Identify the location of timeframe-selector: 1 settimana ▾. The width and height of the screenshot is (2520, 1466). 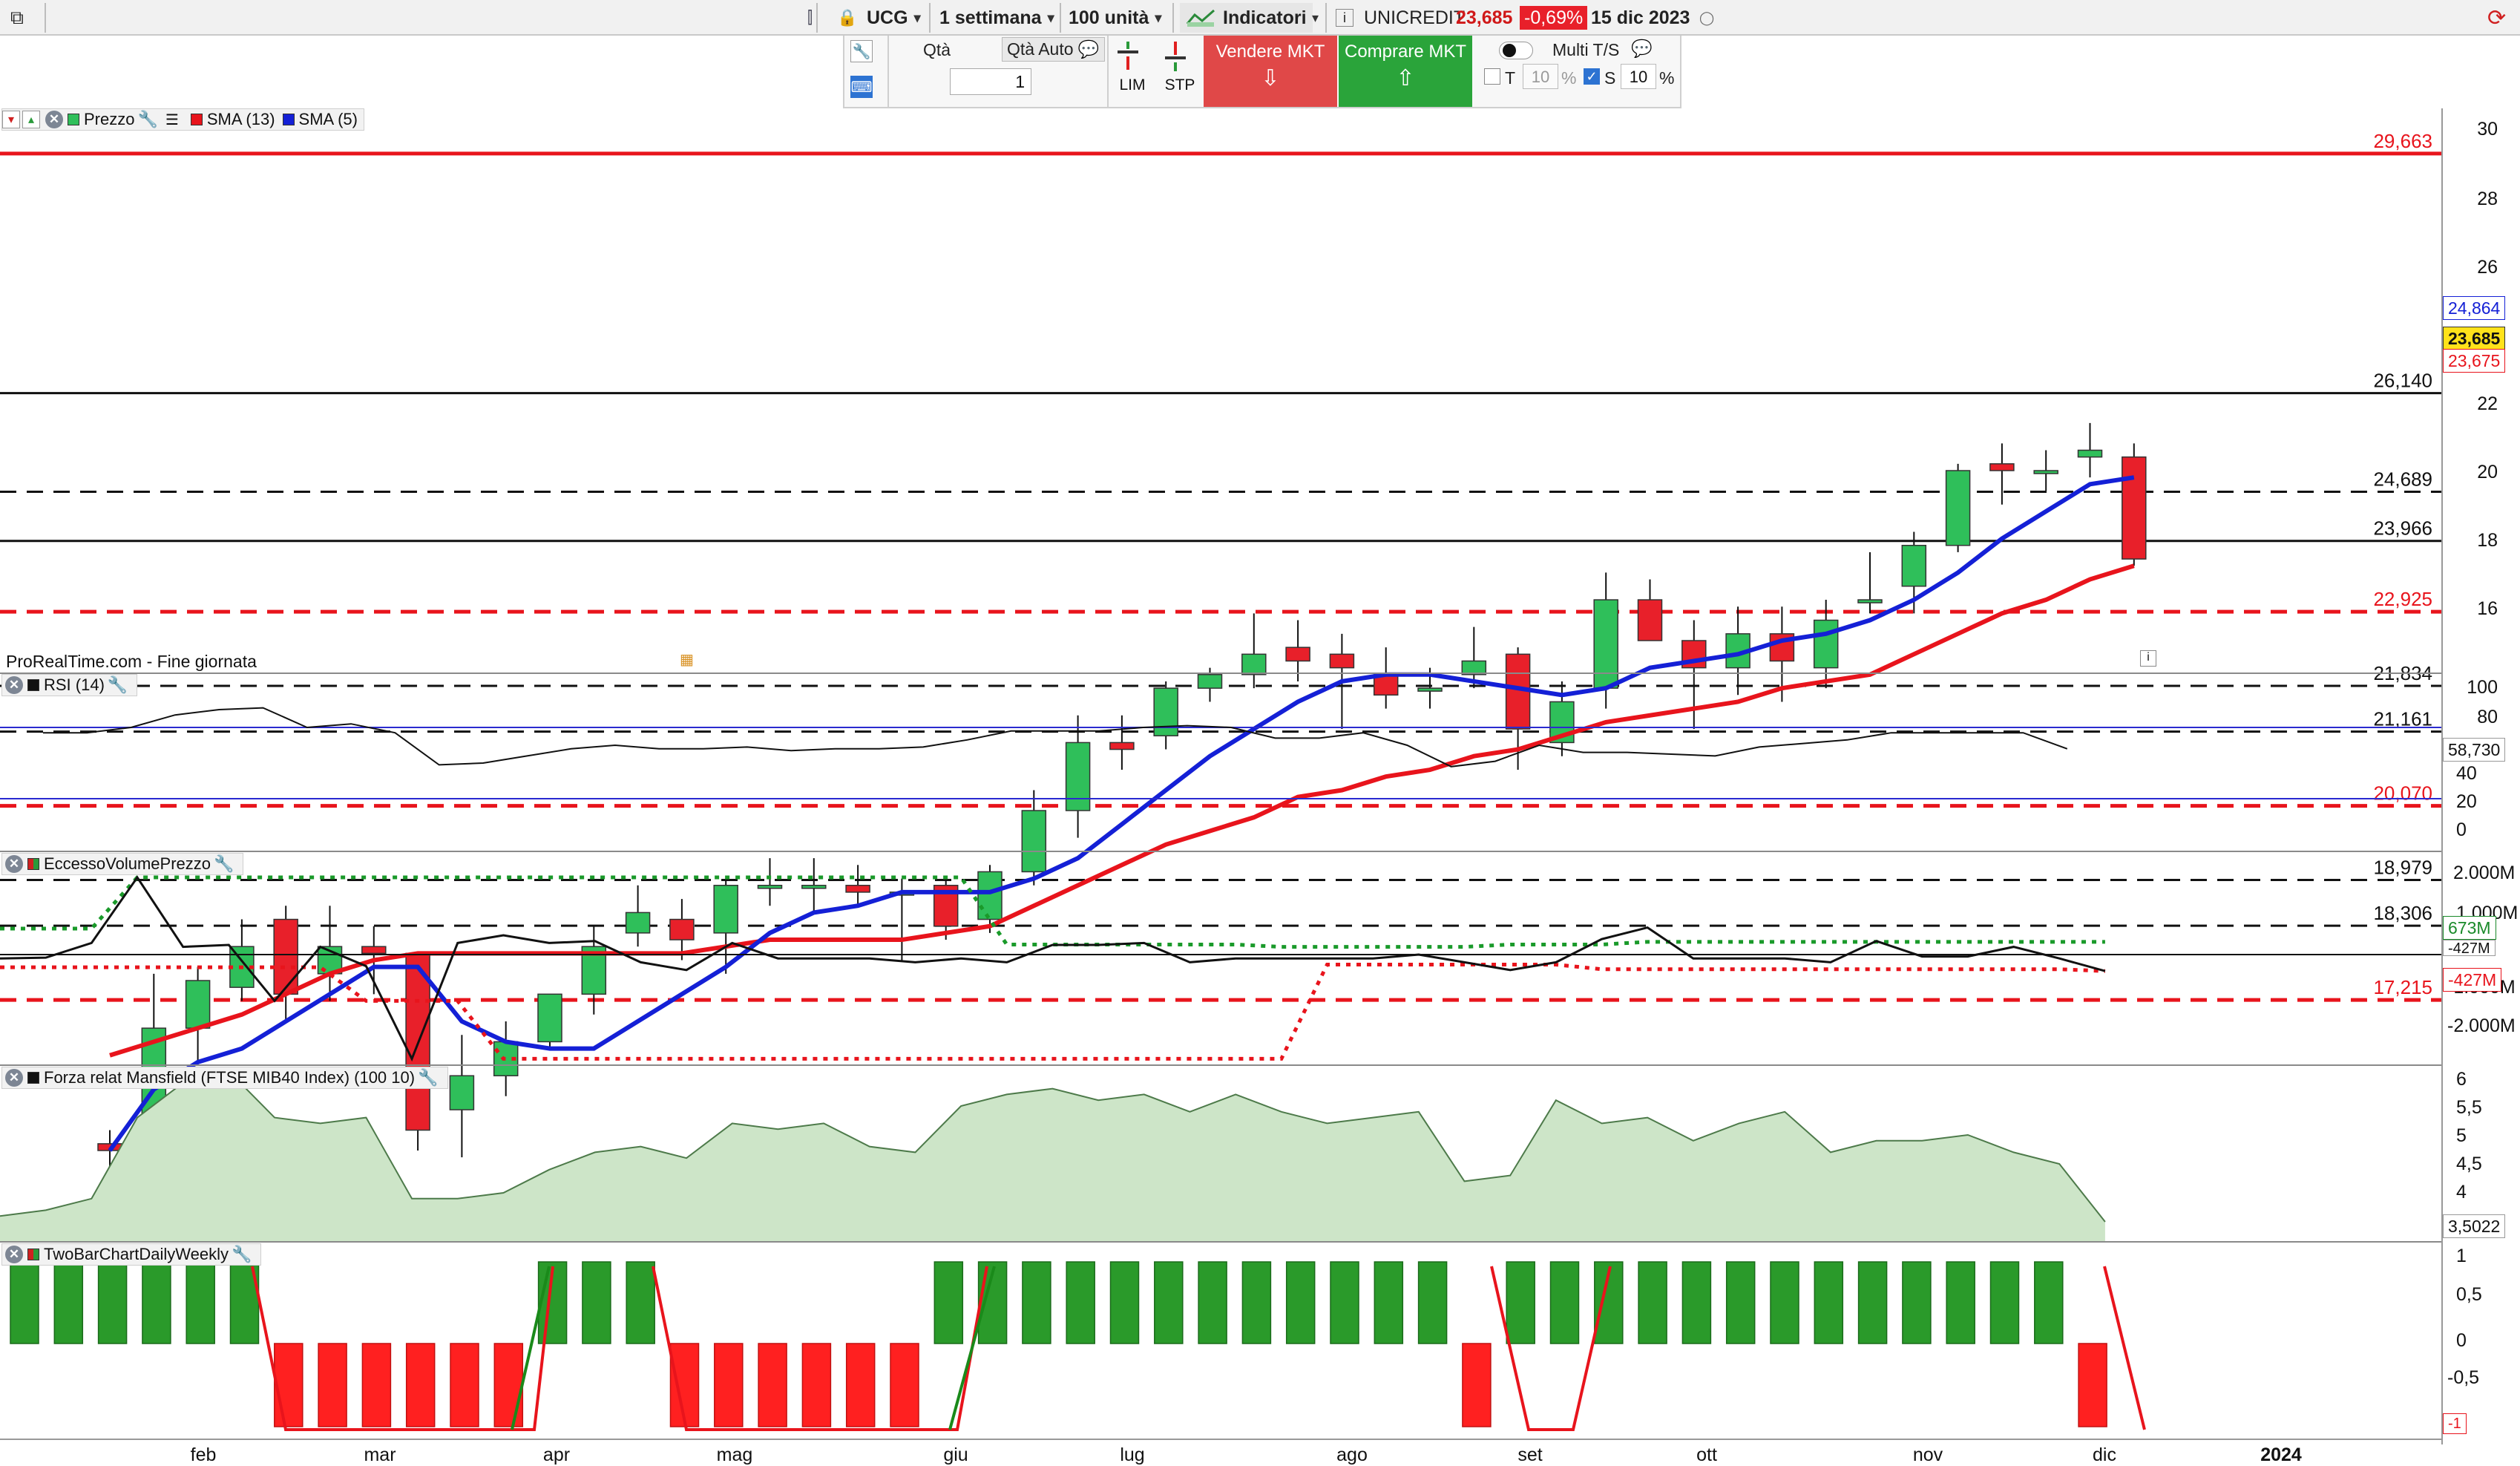
(997, 18).